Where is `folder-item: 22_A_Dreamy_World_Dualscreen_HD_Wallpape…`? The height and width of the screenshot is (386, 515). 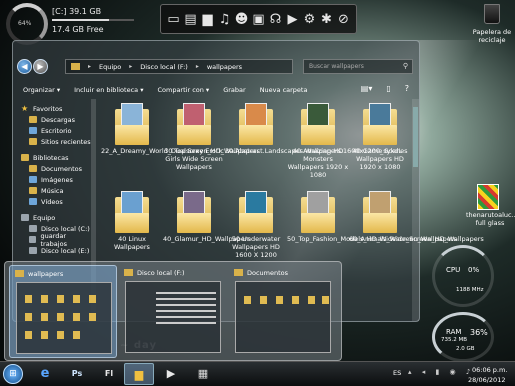 folder-item: 22_A_Dreamy_World_Dualscreen_HD_Wallpape… is located at coordinates (180, 129).